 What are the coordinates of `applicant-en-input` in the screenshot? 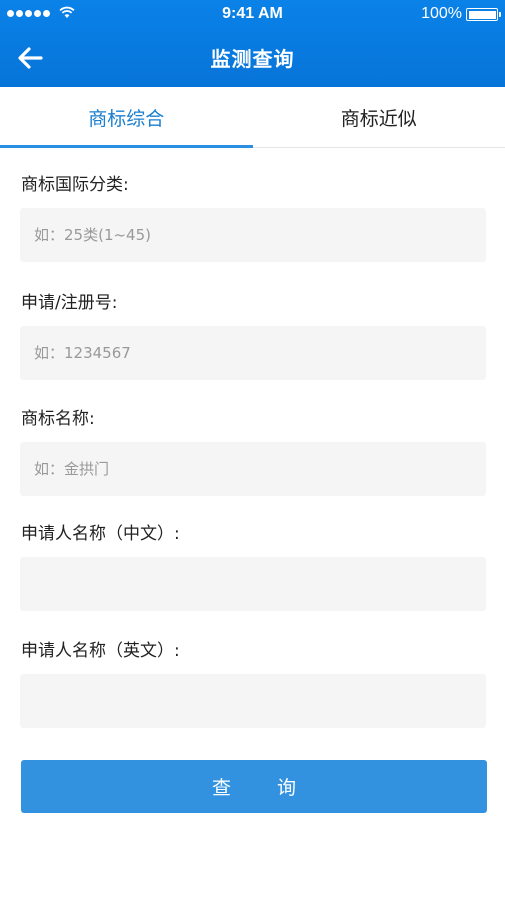 It's located at (253, 701).